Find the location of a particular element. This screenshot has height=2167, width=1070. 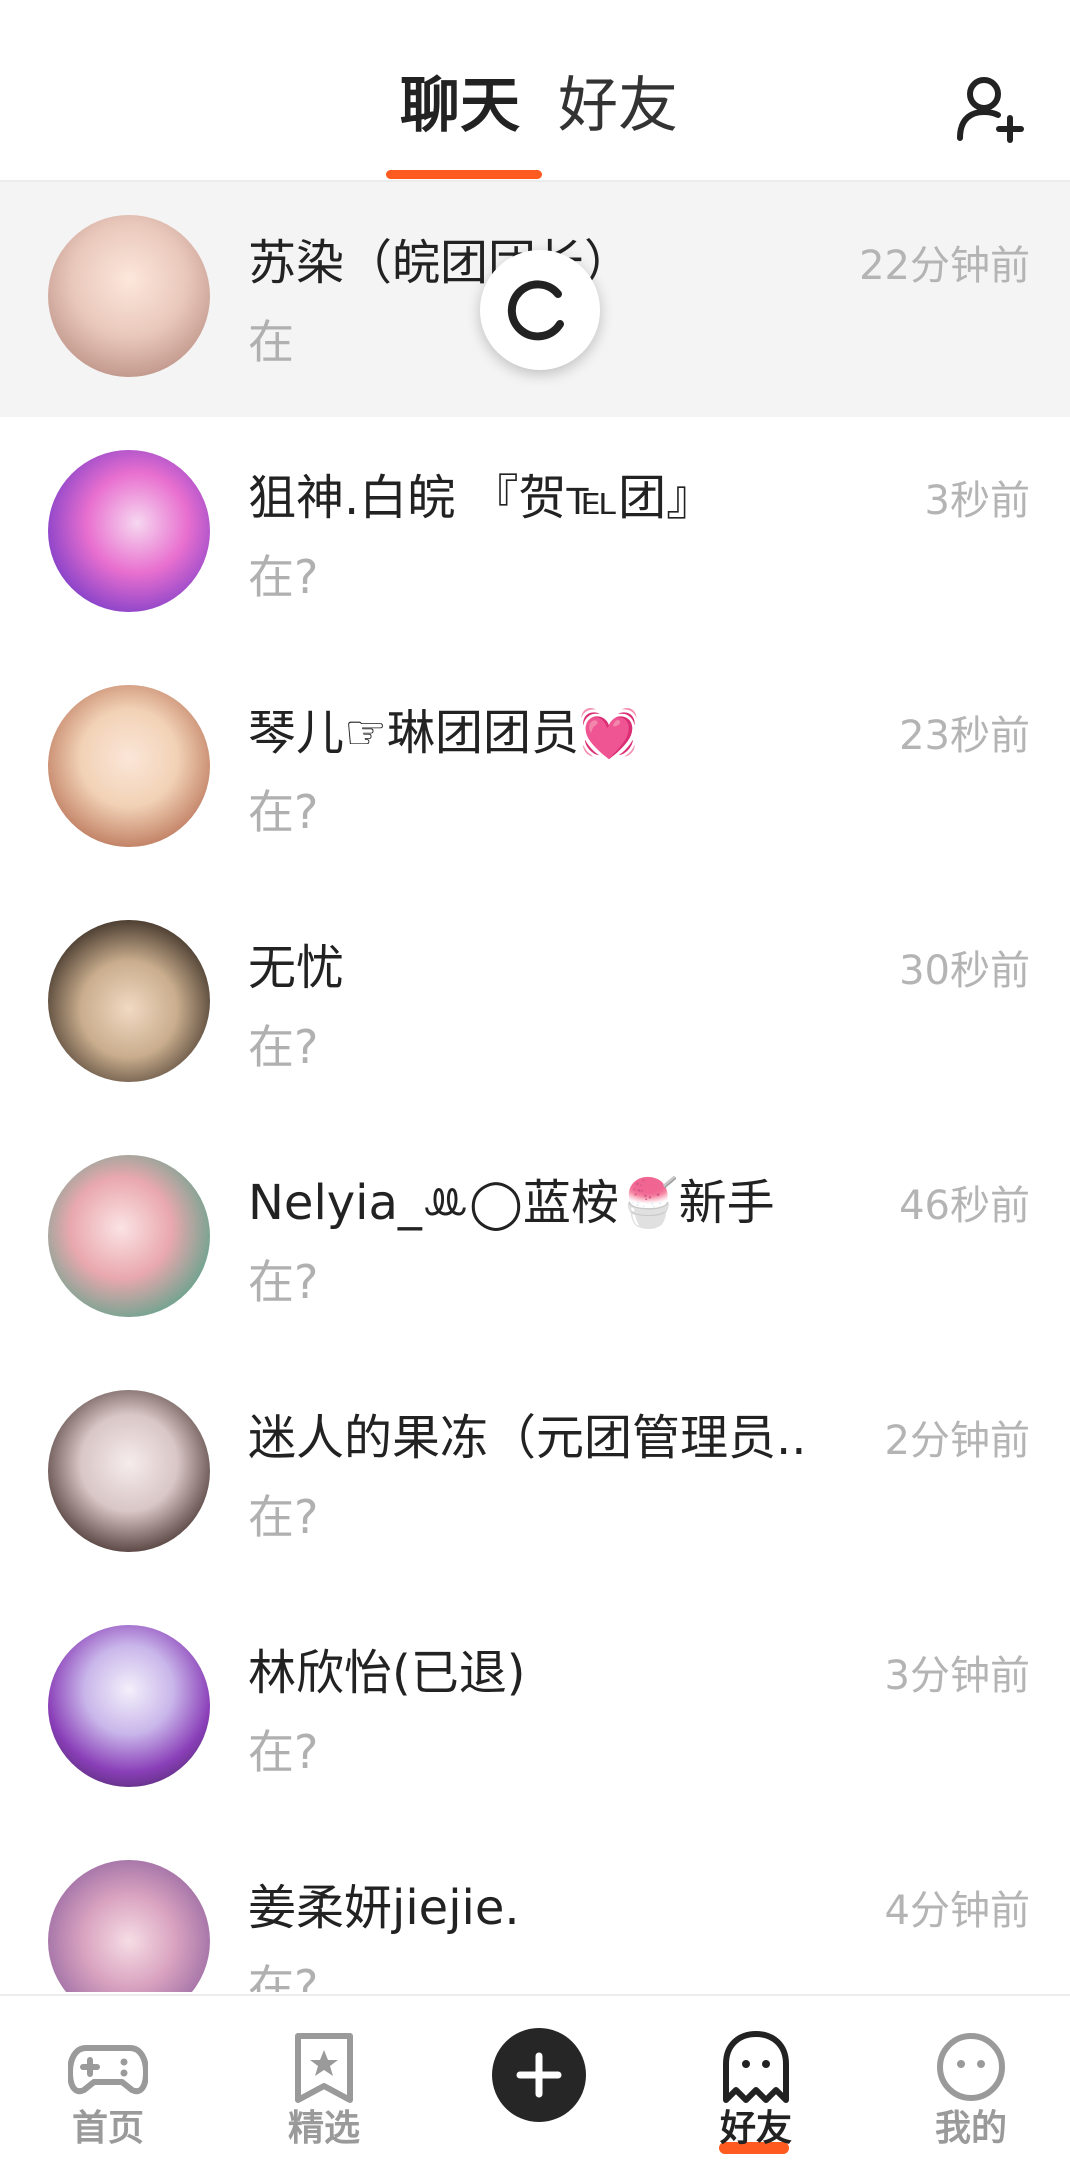

chat-item: 无忧 30秒前 在? is located at coordinates (535, 1004).